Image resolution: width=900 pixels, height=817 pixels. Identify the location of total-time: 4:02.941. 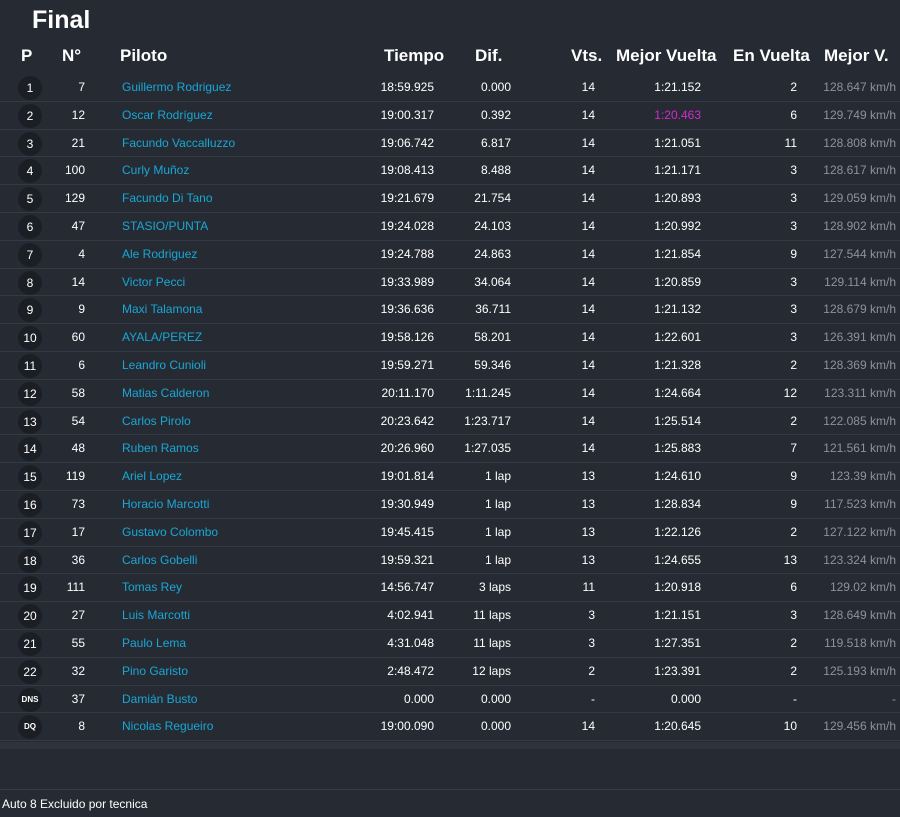
(410, 615).